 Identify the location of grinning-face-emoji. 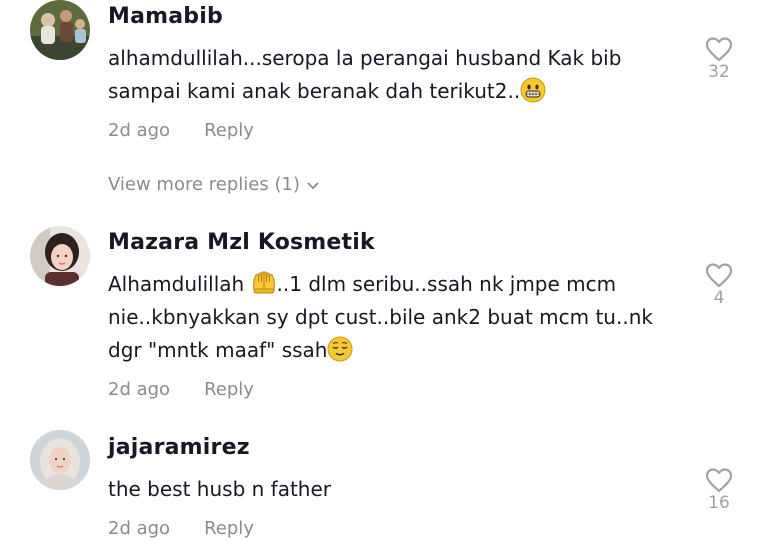
(533, 90).